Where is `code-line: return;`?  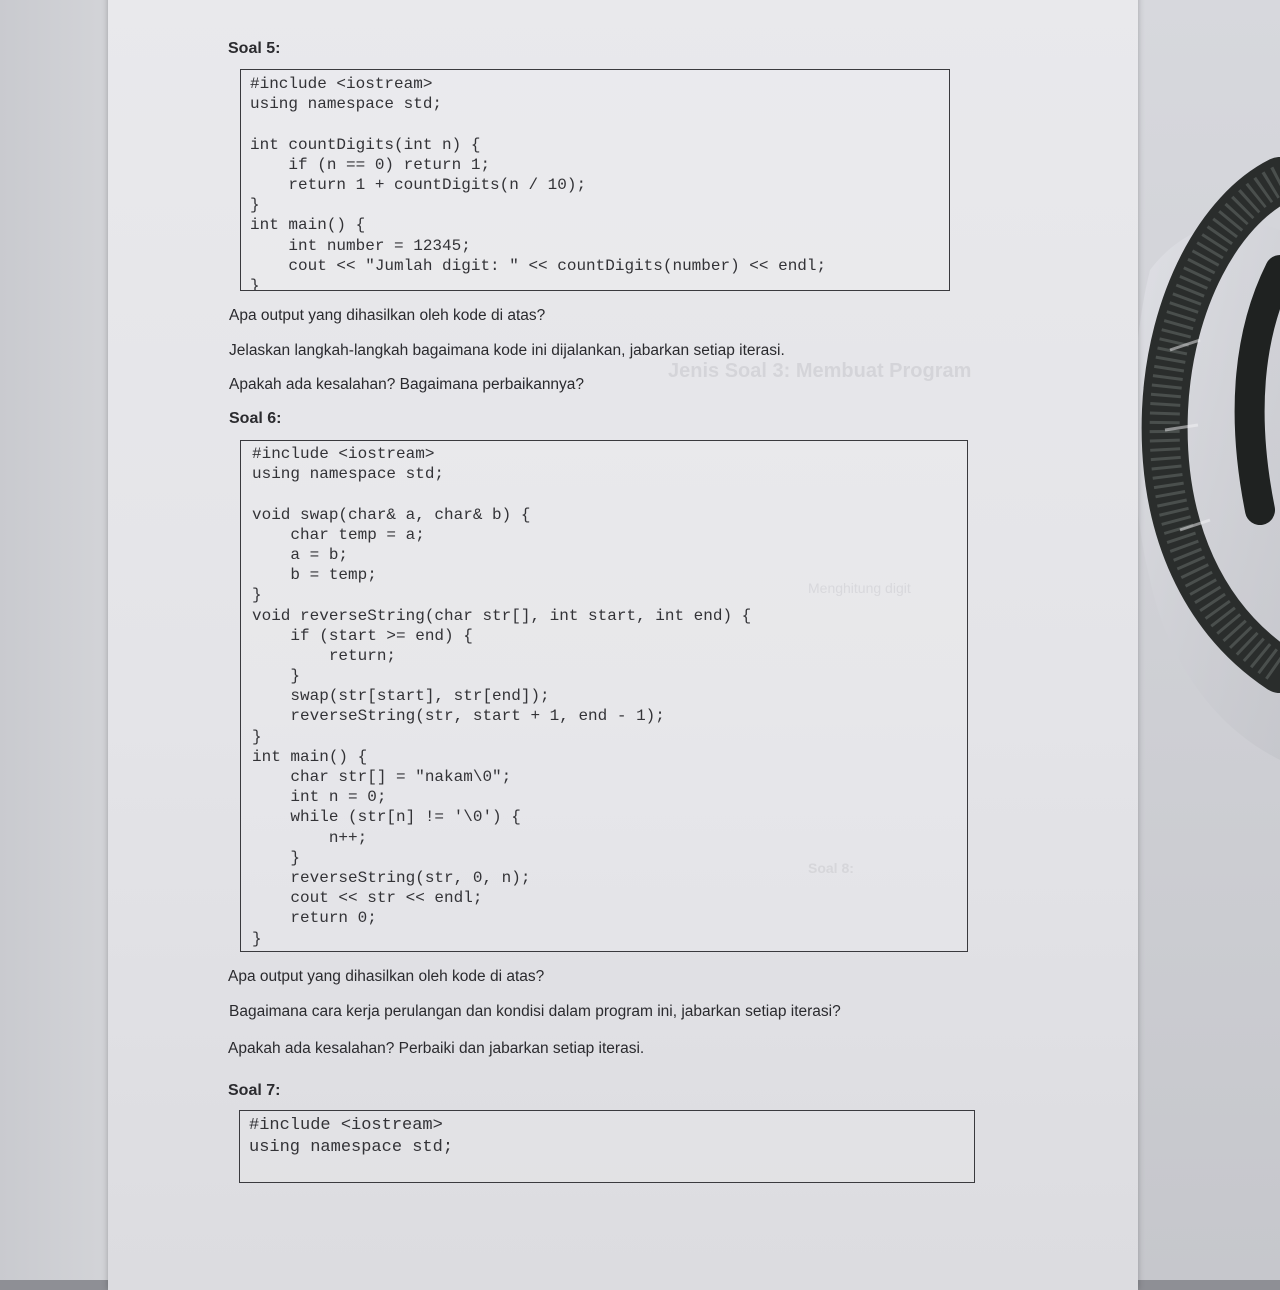 code-line: return; is located at coordinates (324, 655).